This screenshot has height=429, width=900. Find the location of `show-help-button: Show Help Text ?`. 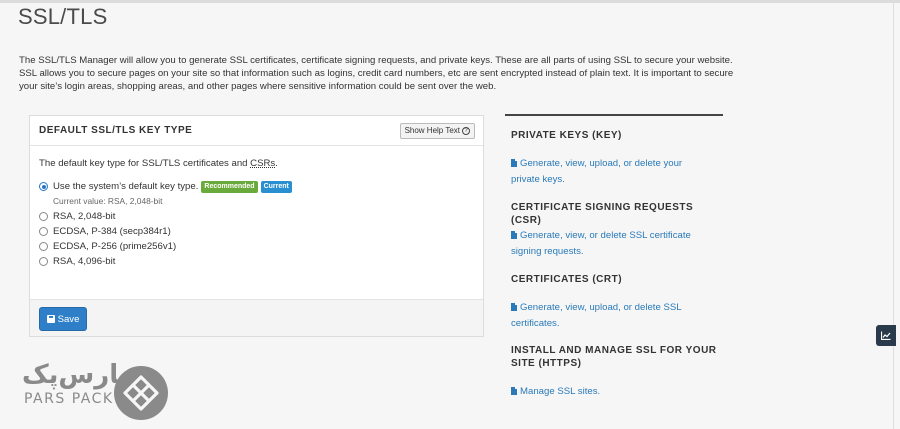

show-help-button: Show Help Text ? is located at coordinates (437, 131).